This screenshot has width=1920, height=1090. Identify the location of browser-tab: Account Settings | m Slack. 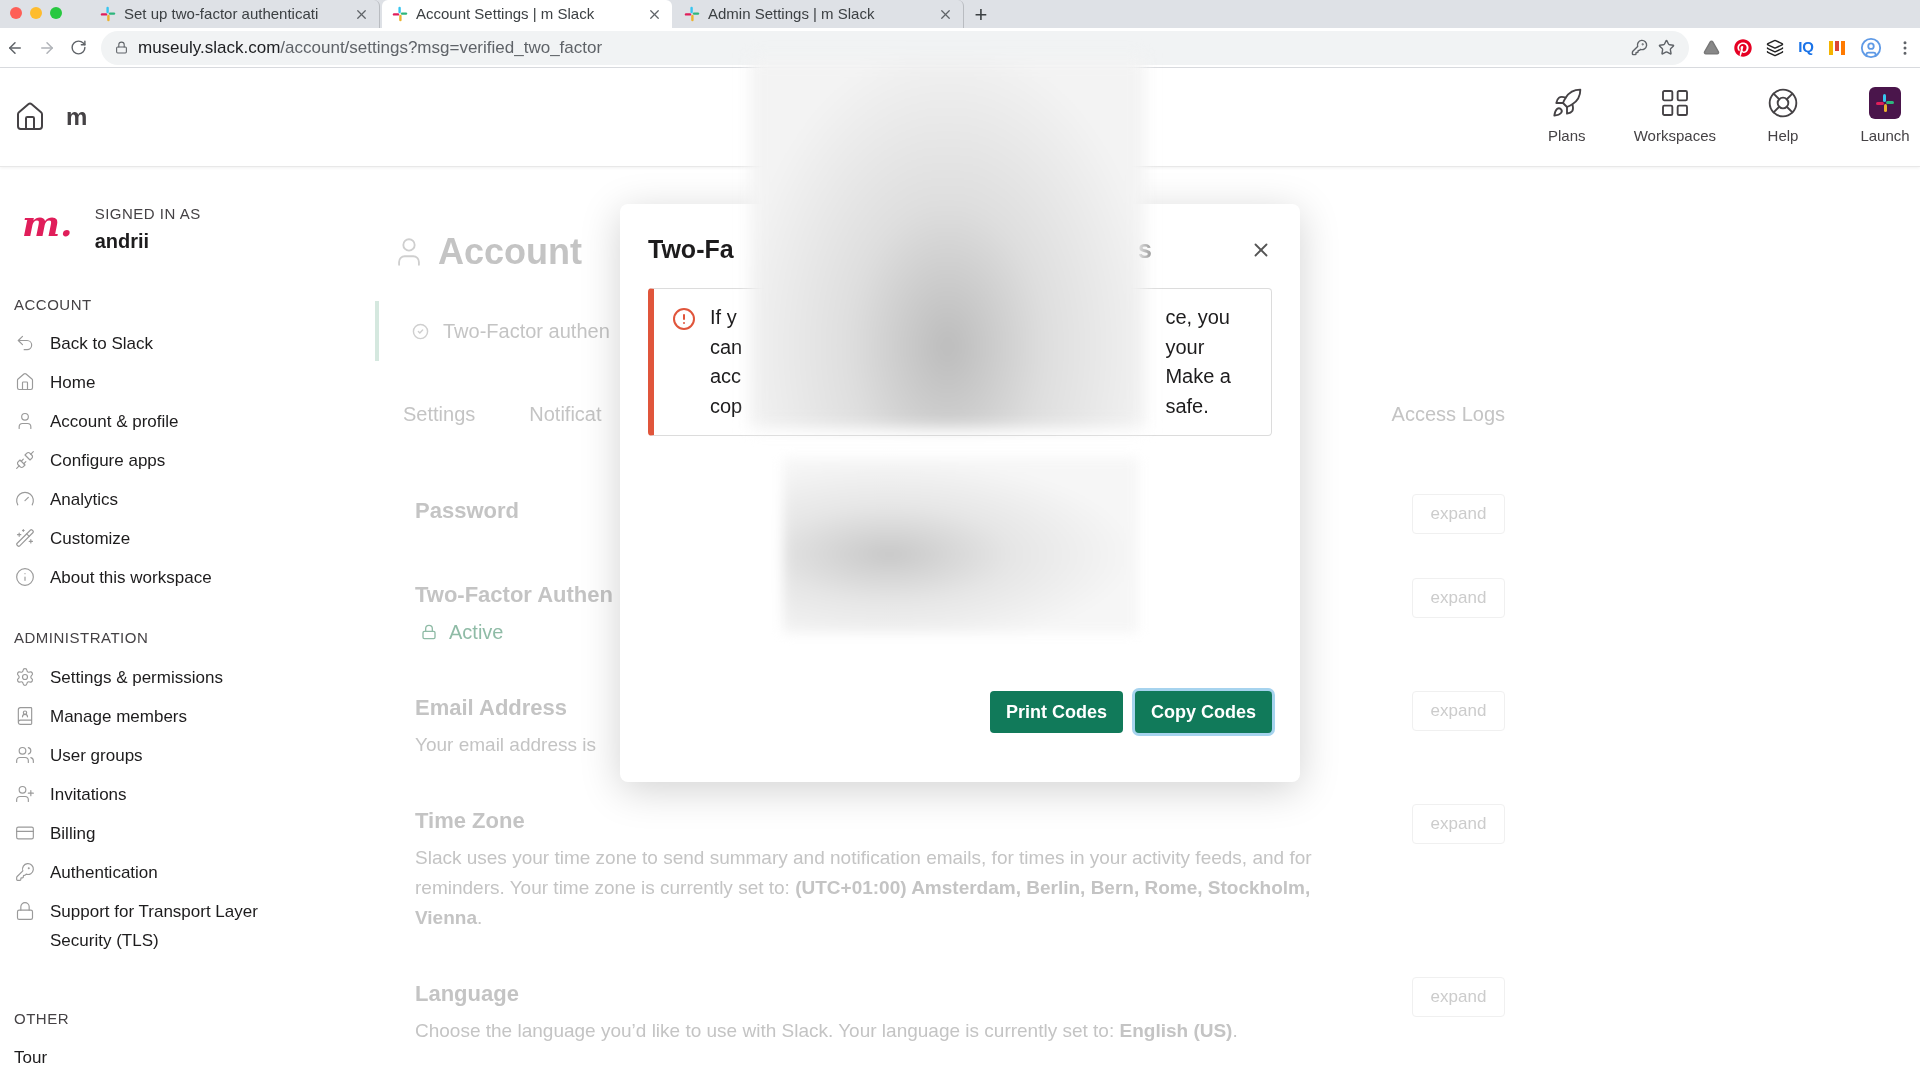
(527, 14).